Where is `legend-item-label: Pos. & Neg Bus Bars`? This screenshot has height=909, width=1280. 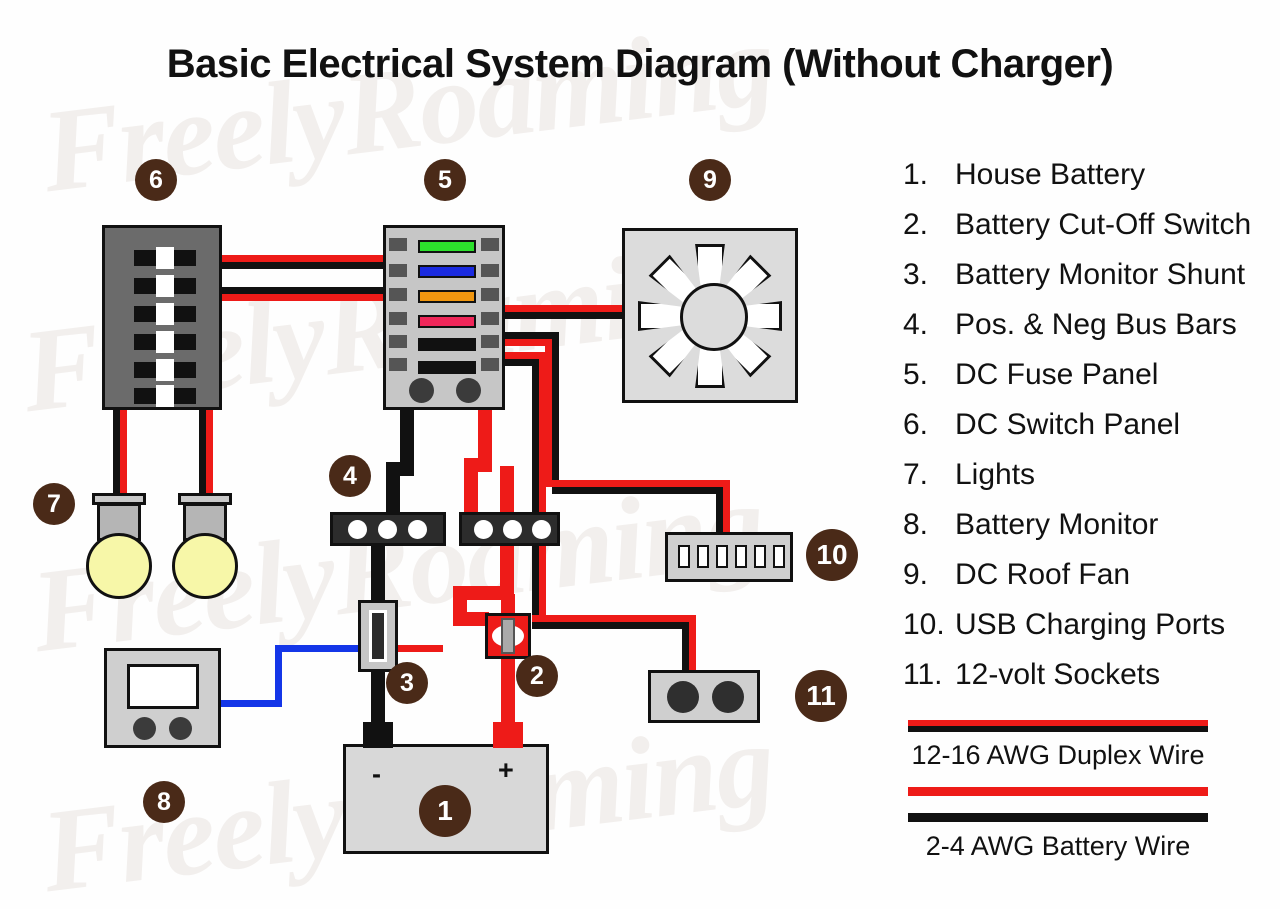
legend-item-label: Pos. & Neg Bus Bars is located at coordinates (1096, 324).